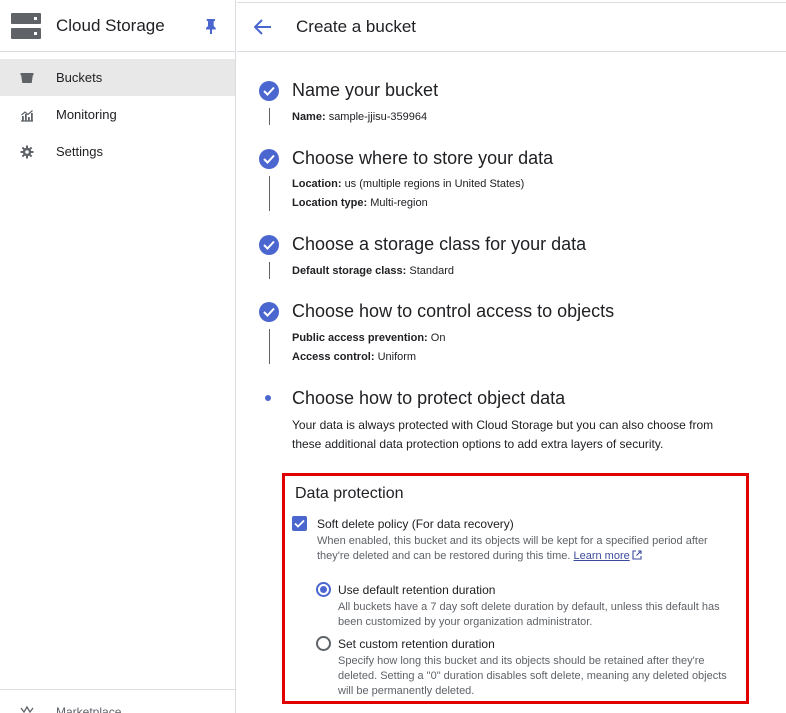 The height and width of the screenshot is (713, 786). I want to click on step-detail: Access control: Uniform, so click(354, 357).